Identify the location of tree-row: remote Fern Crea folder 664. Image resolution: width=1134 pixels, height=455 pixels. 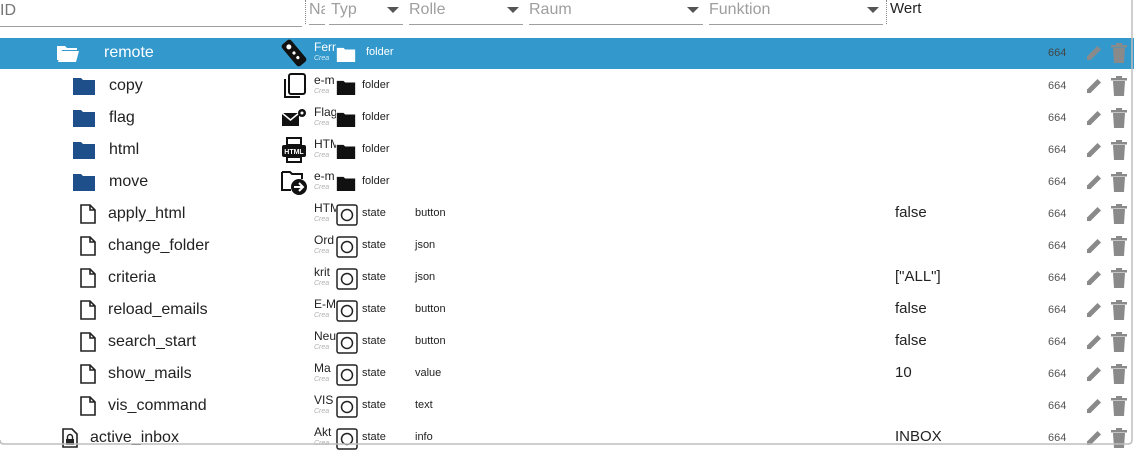
(567, 53).